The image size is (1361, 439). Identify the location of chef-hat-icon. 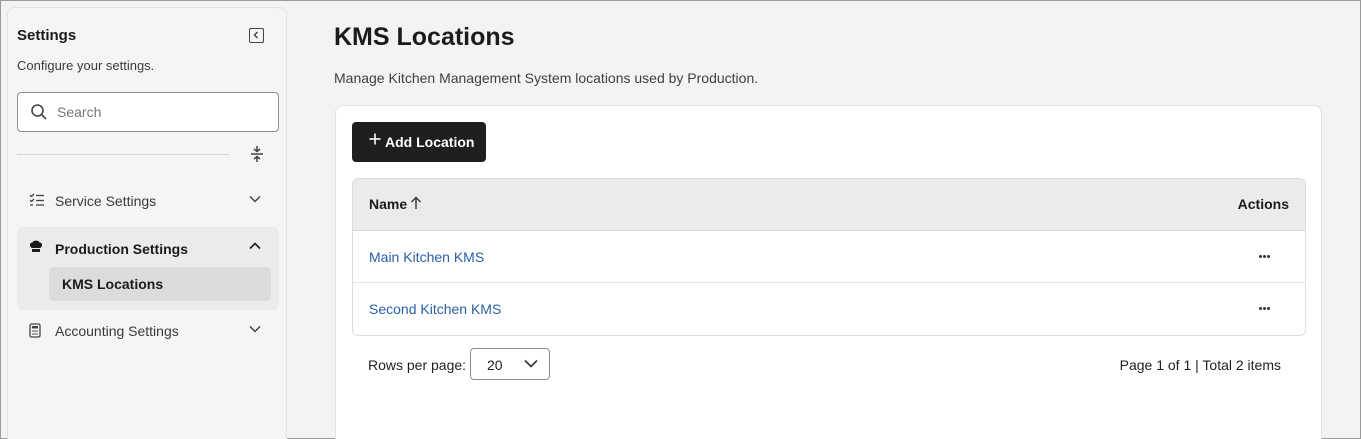
(36, 246).